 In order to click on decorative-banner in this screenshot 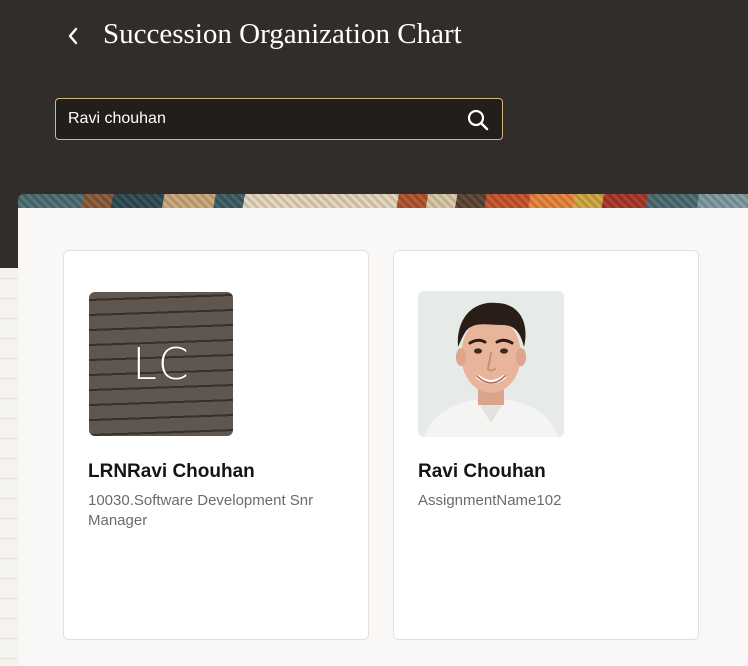, I will do `click(383, 201)`.